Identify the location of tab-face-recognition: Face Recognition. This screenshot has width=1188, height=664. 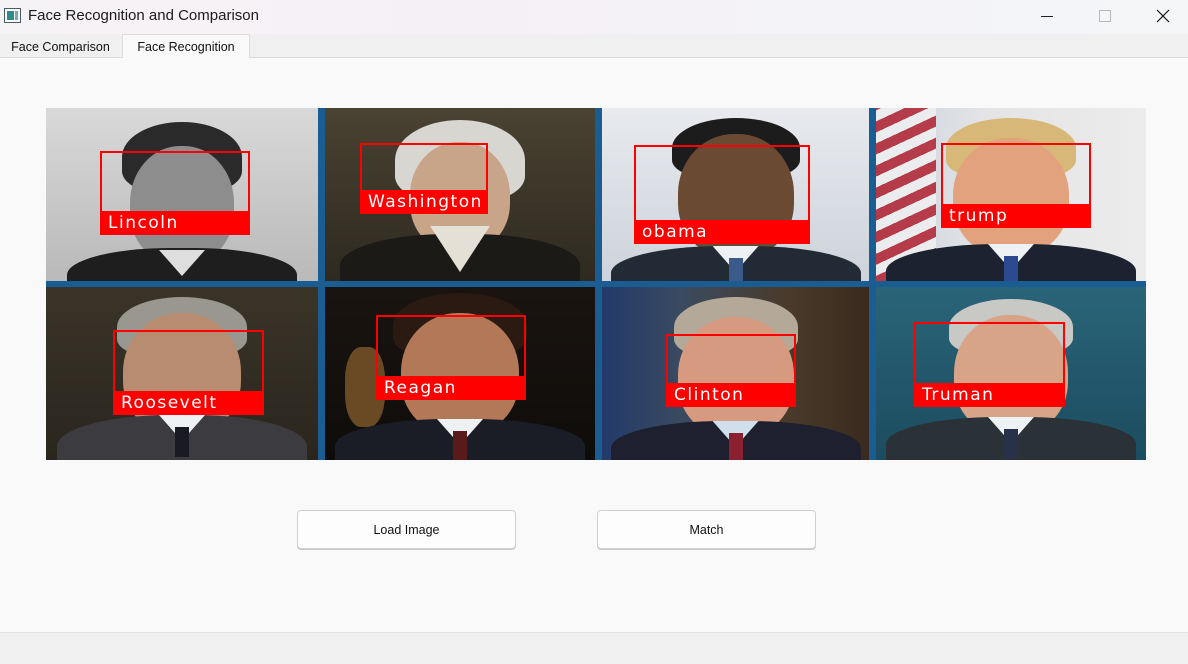
(186, 46).